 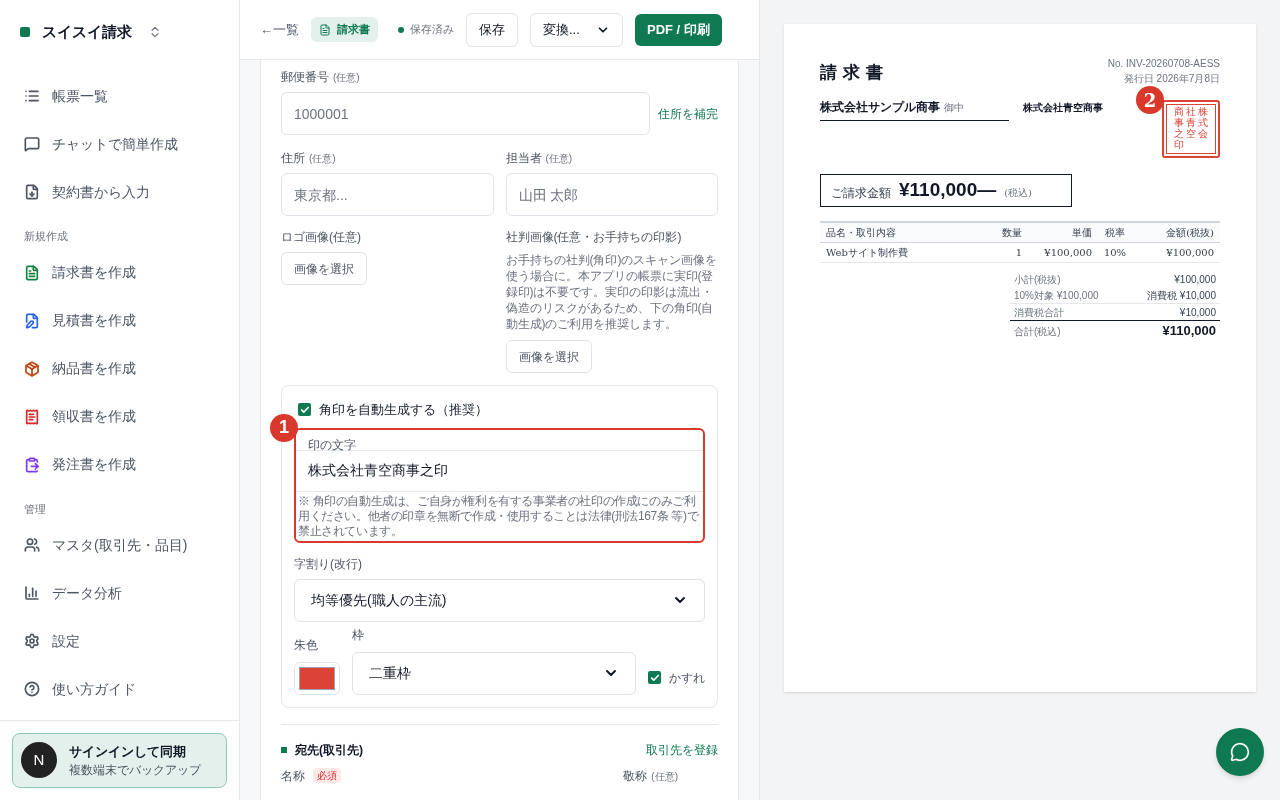 I want to click on settings-icon, so click(x=32, y=641).